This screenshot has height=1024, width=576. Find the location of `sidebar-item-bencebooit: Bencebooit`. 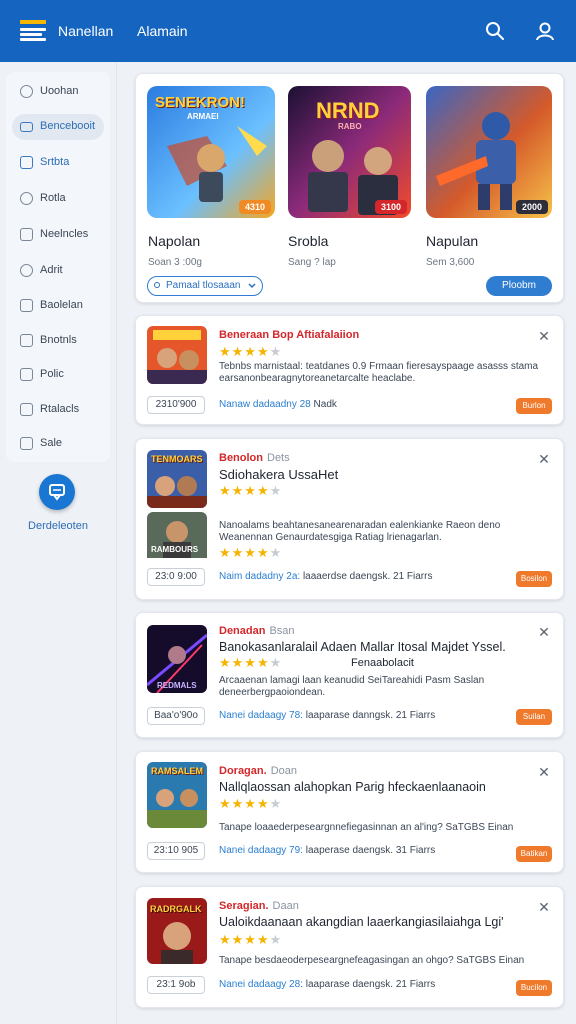

sidebar-item-bencebooit: Bencebooit is located at coordinates (58, 127).